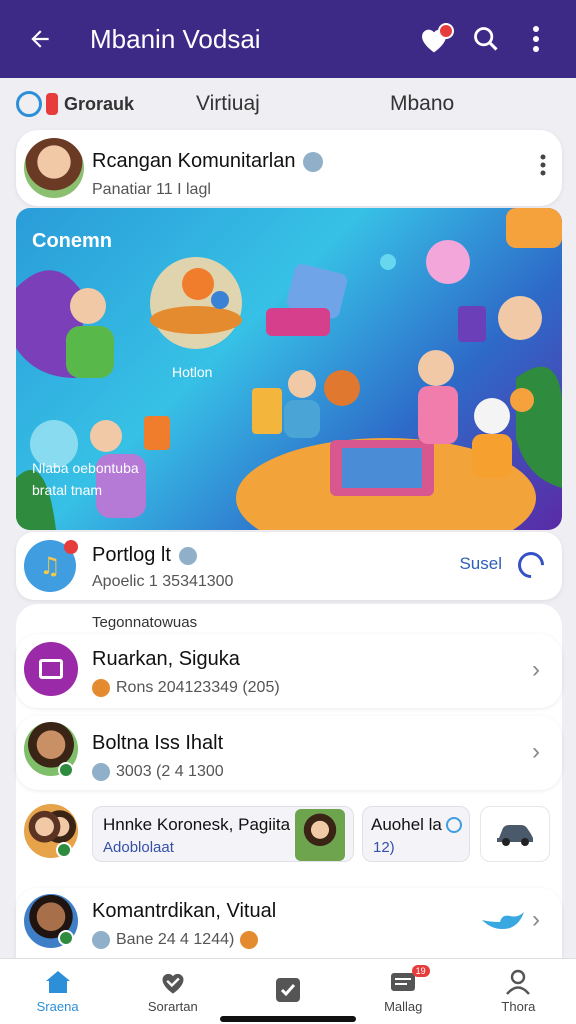  I want to click on more-vertical-icon, so click(536, 39).